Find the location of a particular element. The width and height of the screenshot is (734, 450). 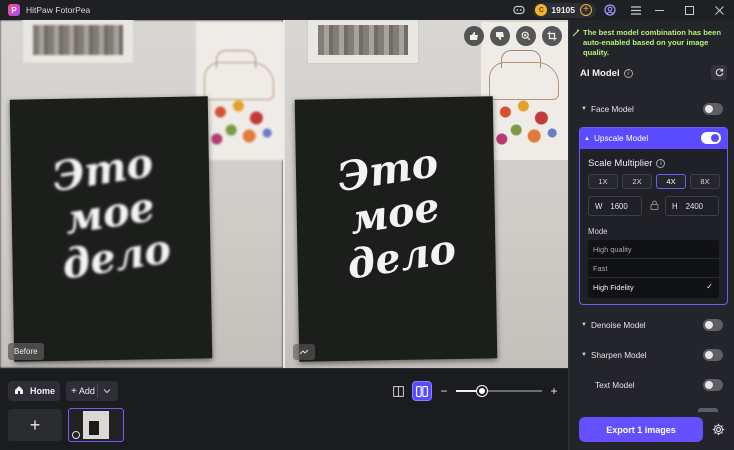

crop-icon is located at coordinates (552, 36).